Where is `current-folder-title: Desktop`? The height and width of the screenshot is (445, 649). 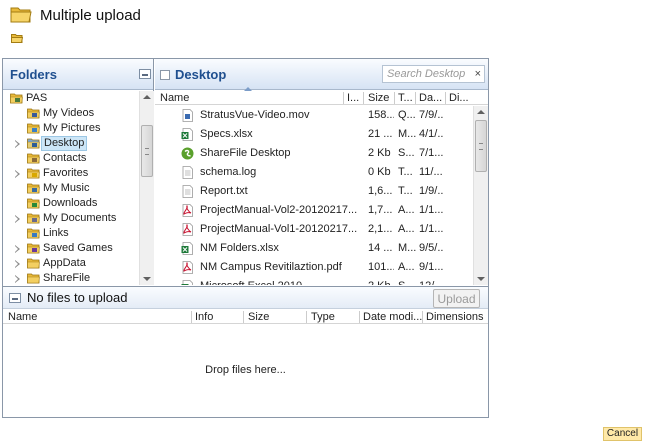
current-folder-title: Desktop is located at coordinates (201, 74).